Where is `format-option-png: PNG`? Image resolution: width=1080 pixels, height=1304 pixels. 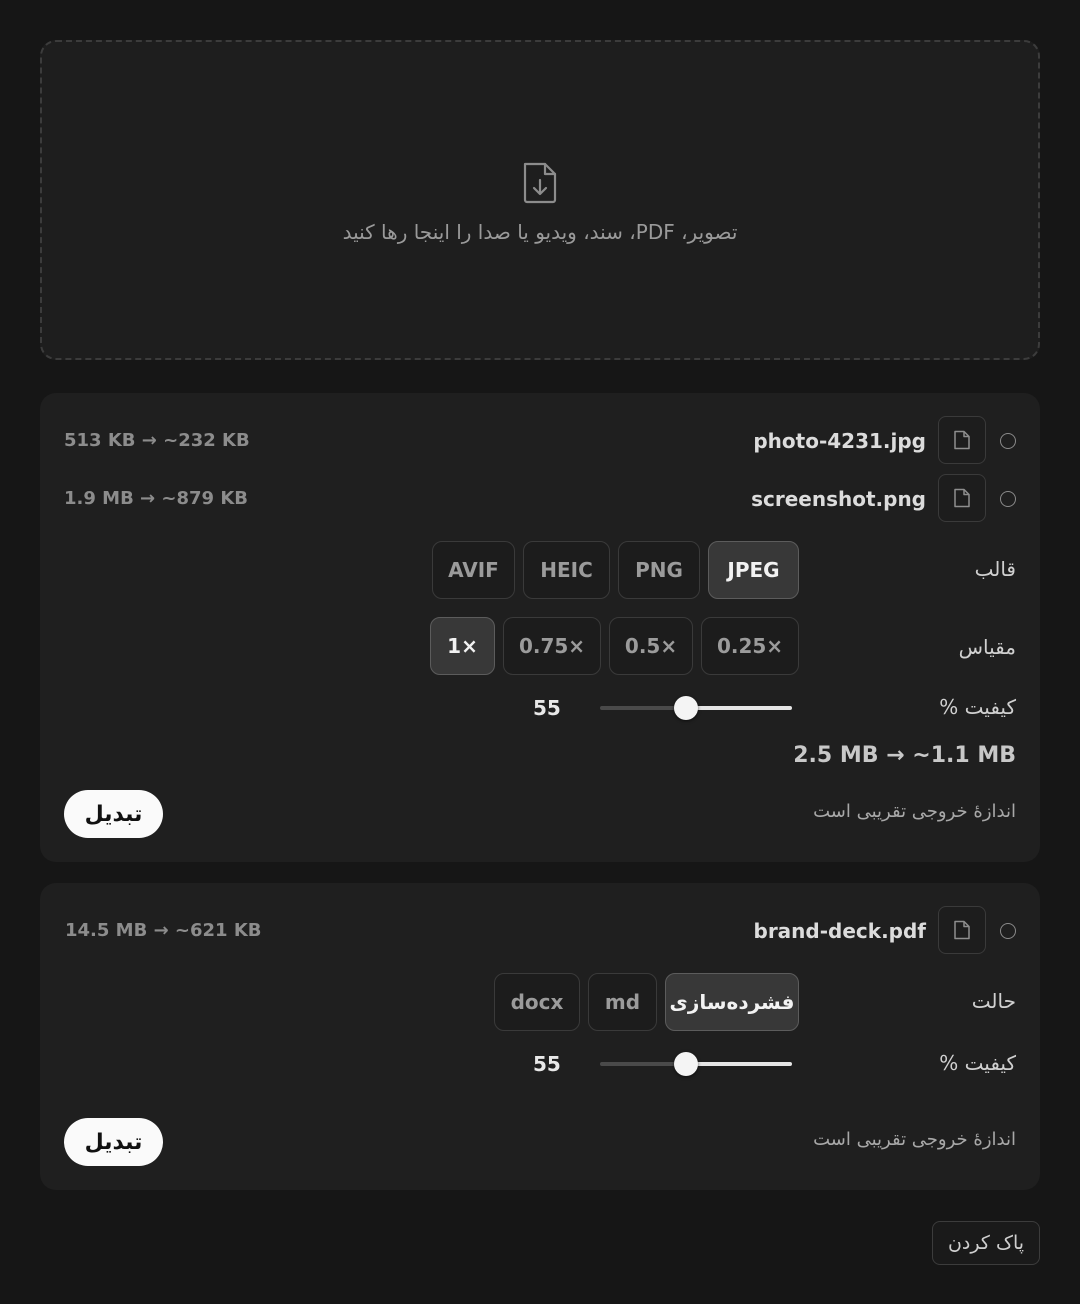
format-option-png: PNG is located at coordinates (659, 570).